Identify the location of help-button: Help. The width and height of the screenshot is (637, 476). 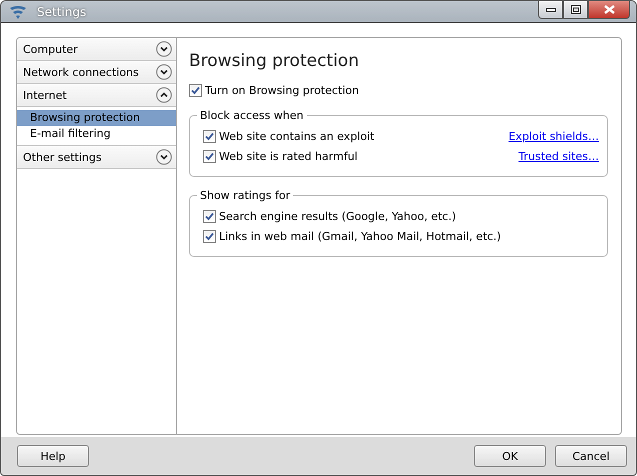
(53, 456).